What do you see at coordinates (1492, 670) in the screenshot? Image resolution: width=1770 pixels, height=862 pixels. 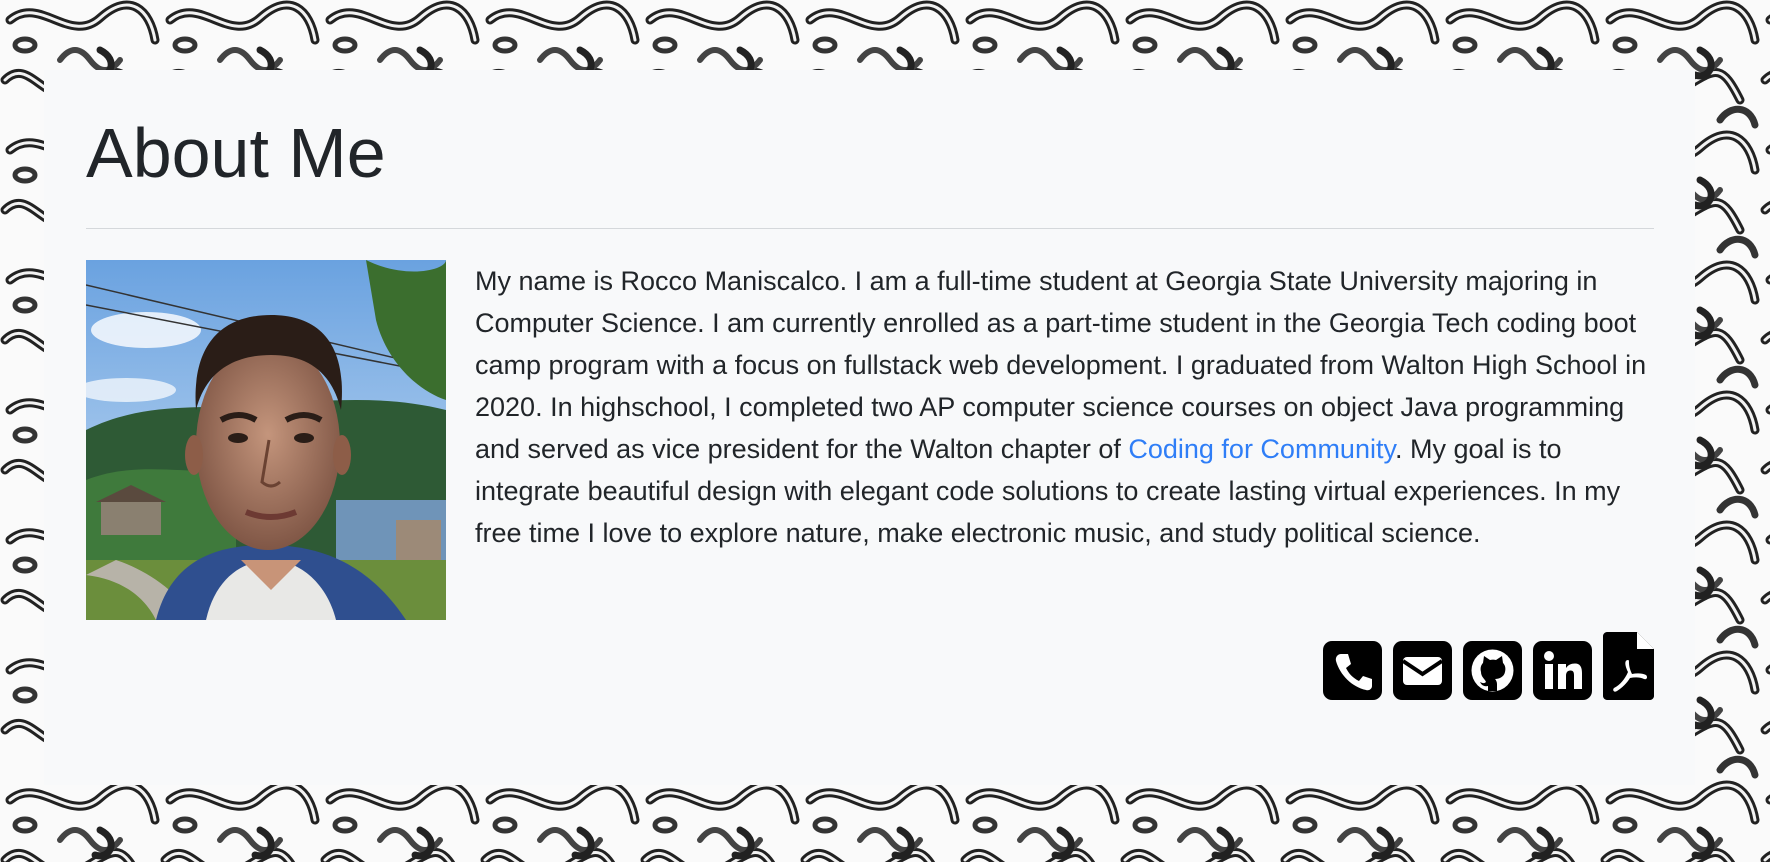 I see `github-icon` at bounding box center [1492, 670].